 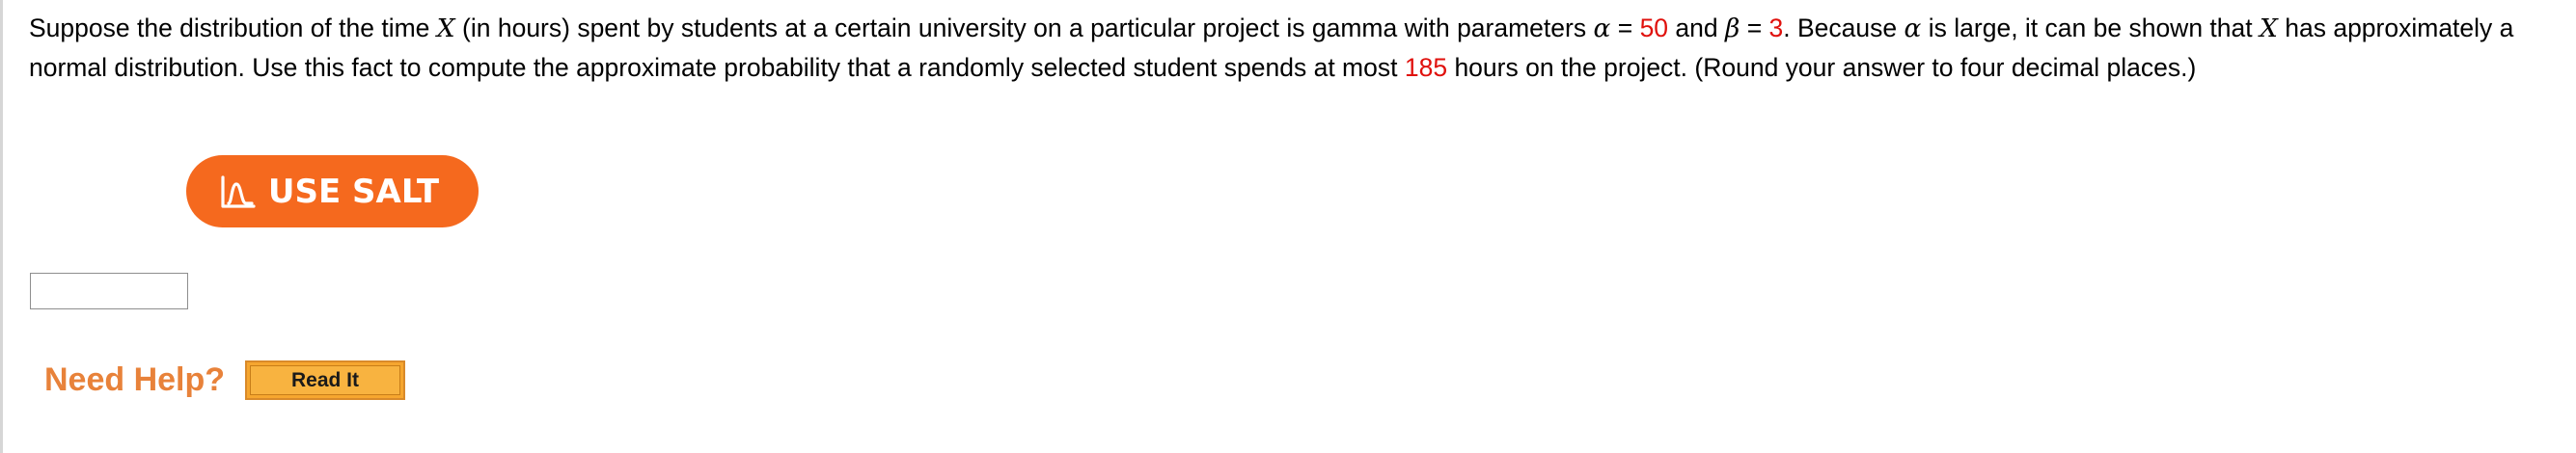 What do you see at coordinates (2, 226) in the screenshot?
I see `left-divider` at bounding box center [2, 226].